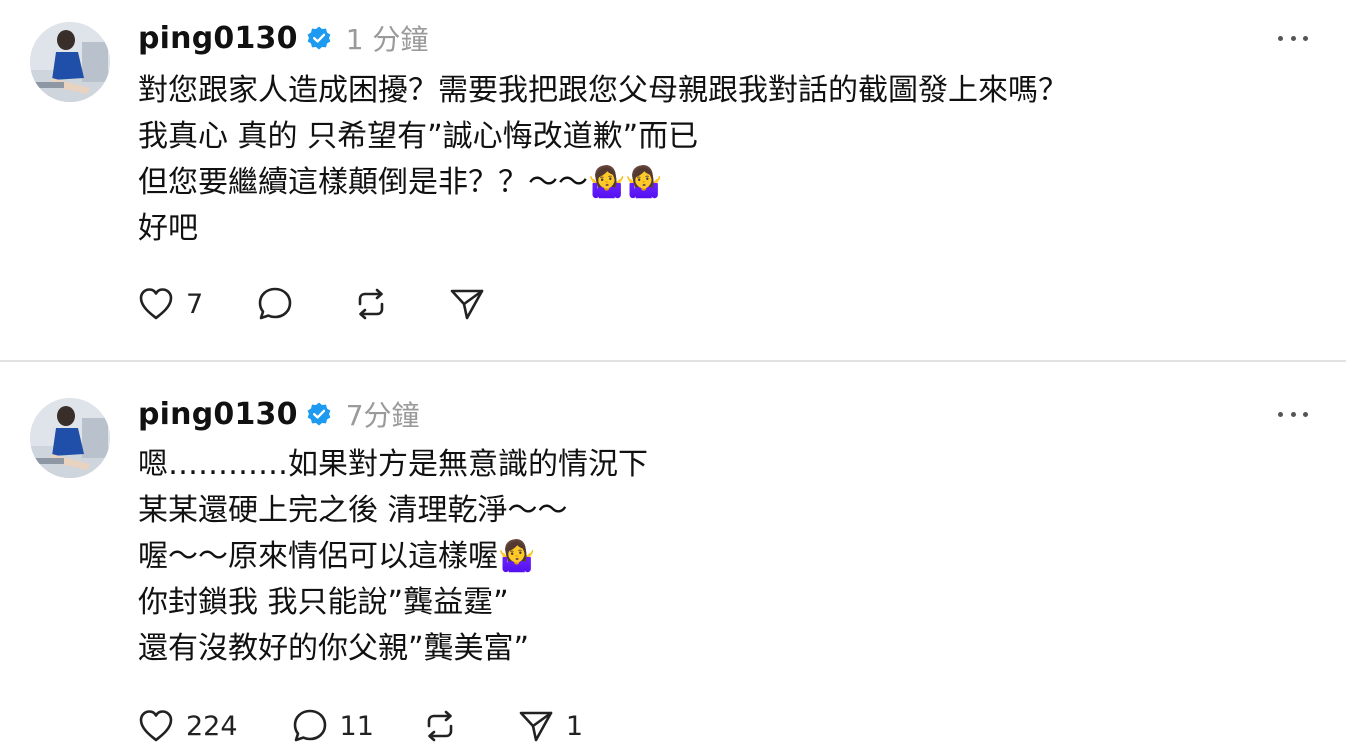 Image resolution: width=1346 pixels, height=756 pixels. I want to click on action-bar: 224 11 1, so click(359, 726).